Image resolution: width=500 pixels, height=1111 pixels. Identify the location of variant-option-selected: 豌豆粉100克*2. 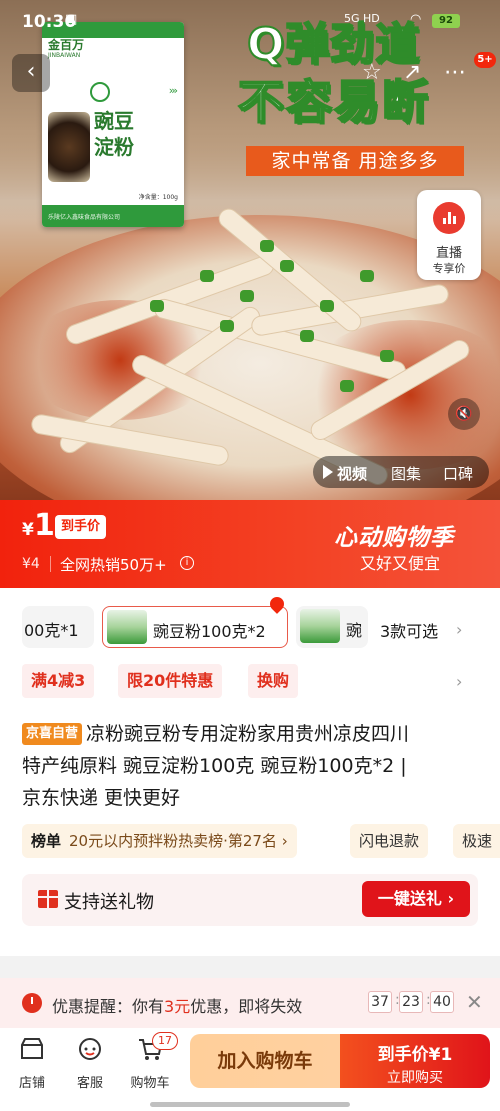
(195, 627).